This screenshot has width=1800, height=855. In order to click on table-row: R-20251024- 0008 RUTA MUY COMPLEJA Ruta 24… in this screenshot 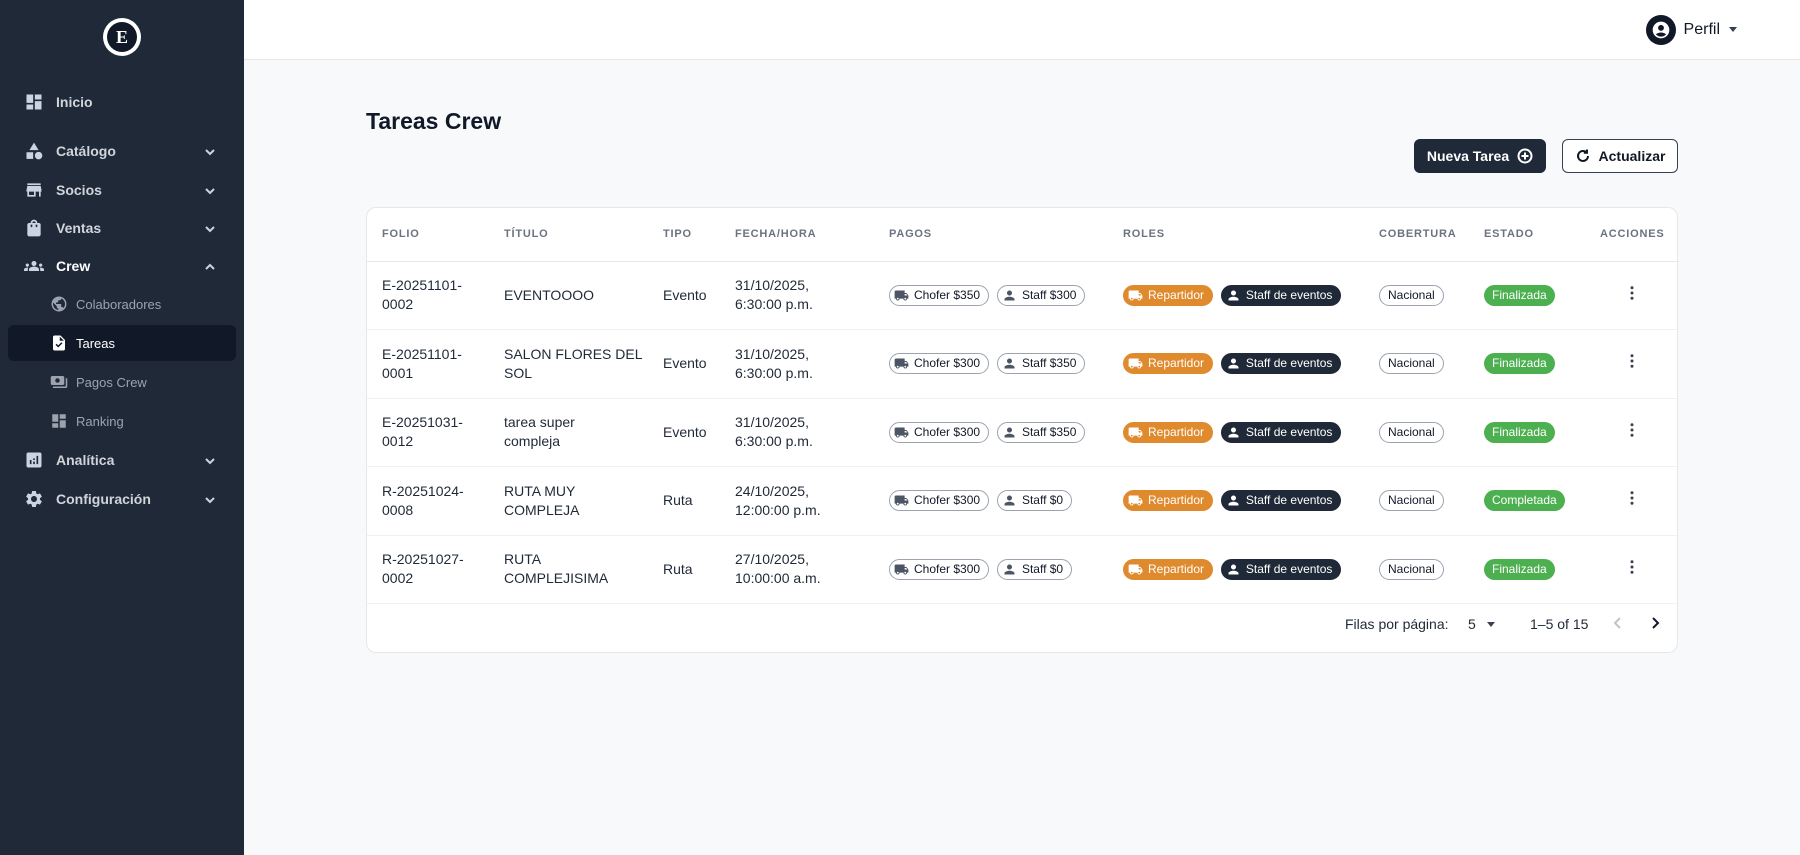, I will do `click(1023, 501)`.